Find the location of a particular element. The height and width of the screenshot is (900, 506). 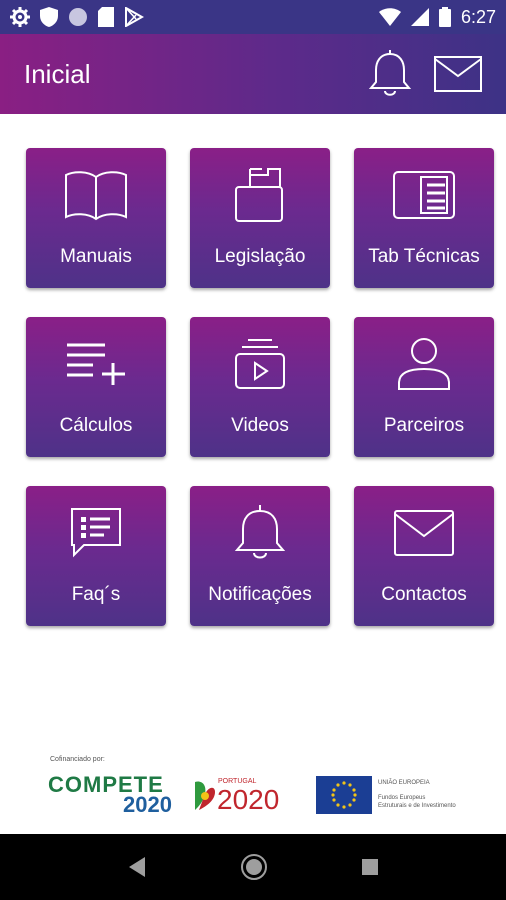

eu-line-2: Estruturais e de Investimento is located at coordinates (417, 806).